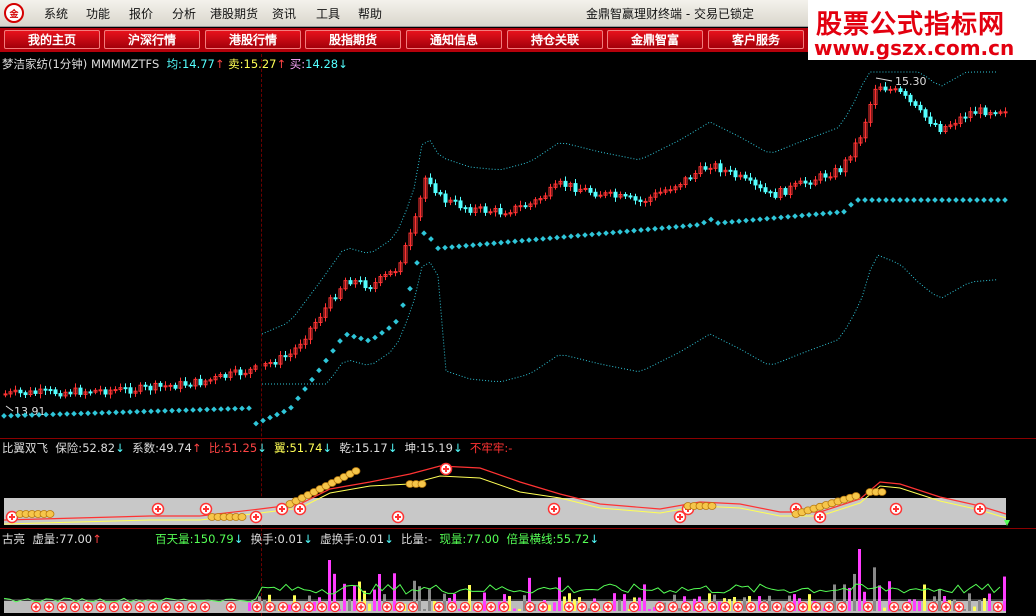 This screenshot has width=1036, height=616. I want to click on nav-index-futures-button: 股指期货, so click(353, 39).